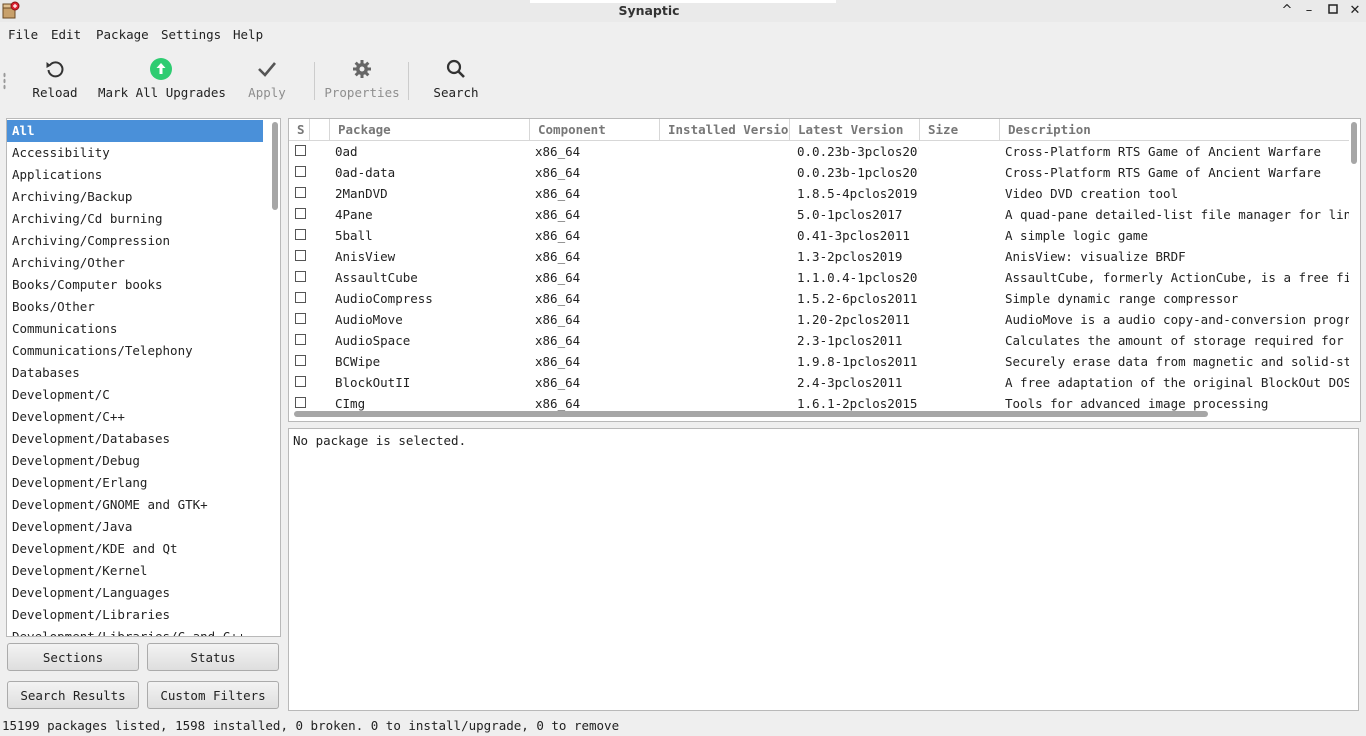 The width and height of the screenshot is (1366, 736). What do you see at coordinates (135, 351) in the screenshot?
I see `section-item: Communications/Telephony` at bounding box center [135, 351].